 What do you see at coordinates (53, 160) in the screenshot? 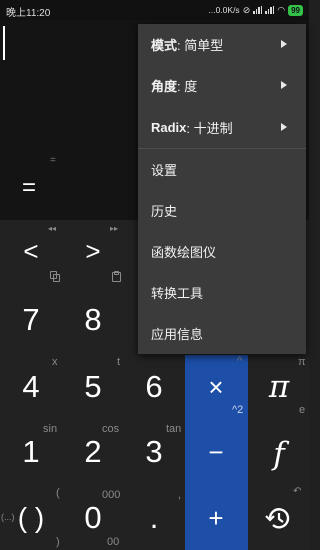
I see `equals-indicator: =` at bounding box center [53, 160].